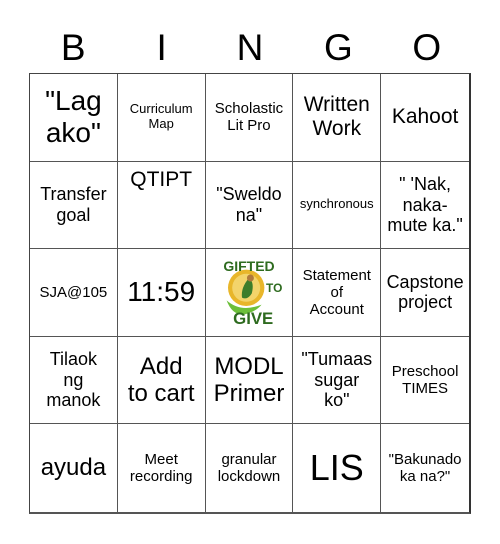 This screenshot has width=500, height=544. What do you see at coordinates (250, 468) in the screenshot?
I see `bingo-cell: granular lockdown` at bounding box center [250, 468].